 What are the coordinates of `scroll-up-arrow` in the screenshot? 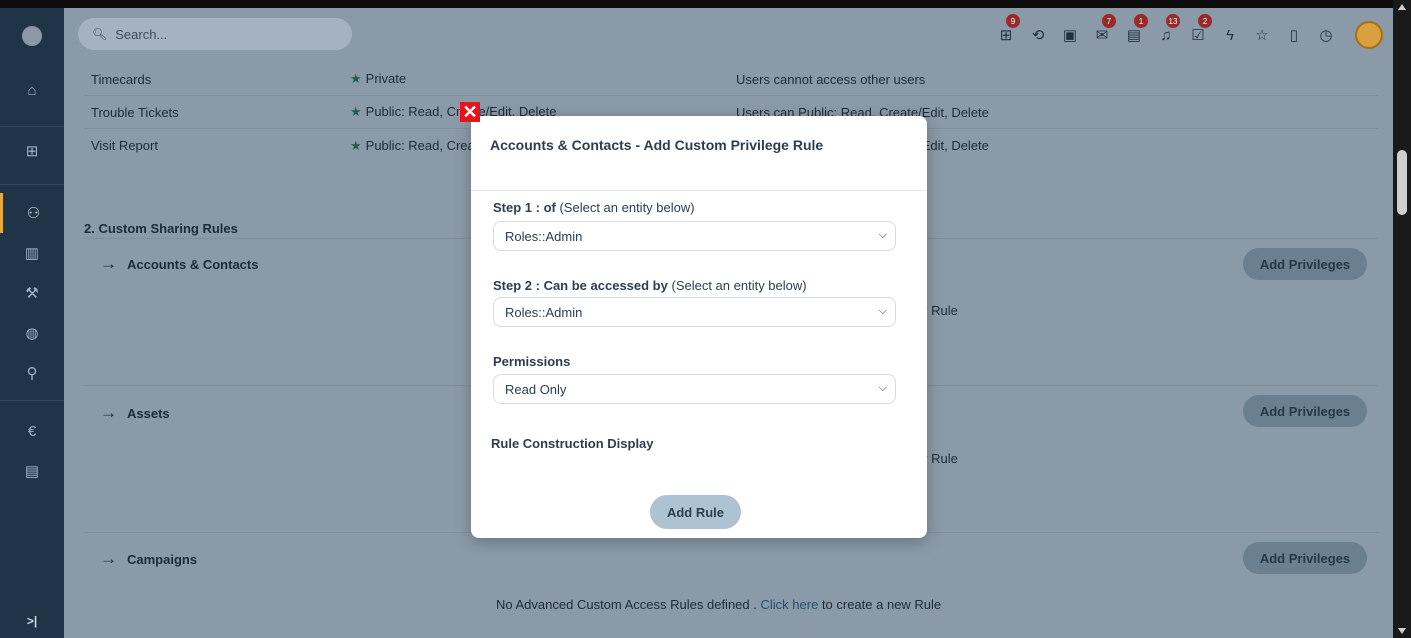 It's located at (1402, 7).